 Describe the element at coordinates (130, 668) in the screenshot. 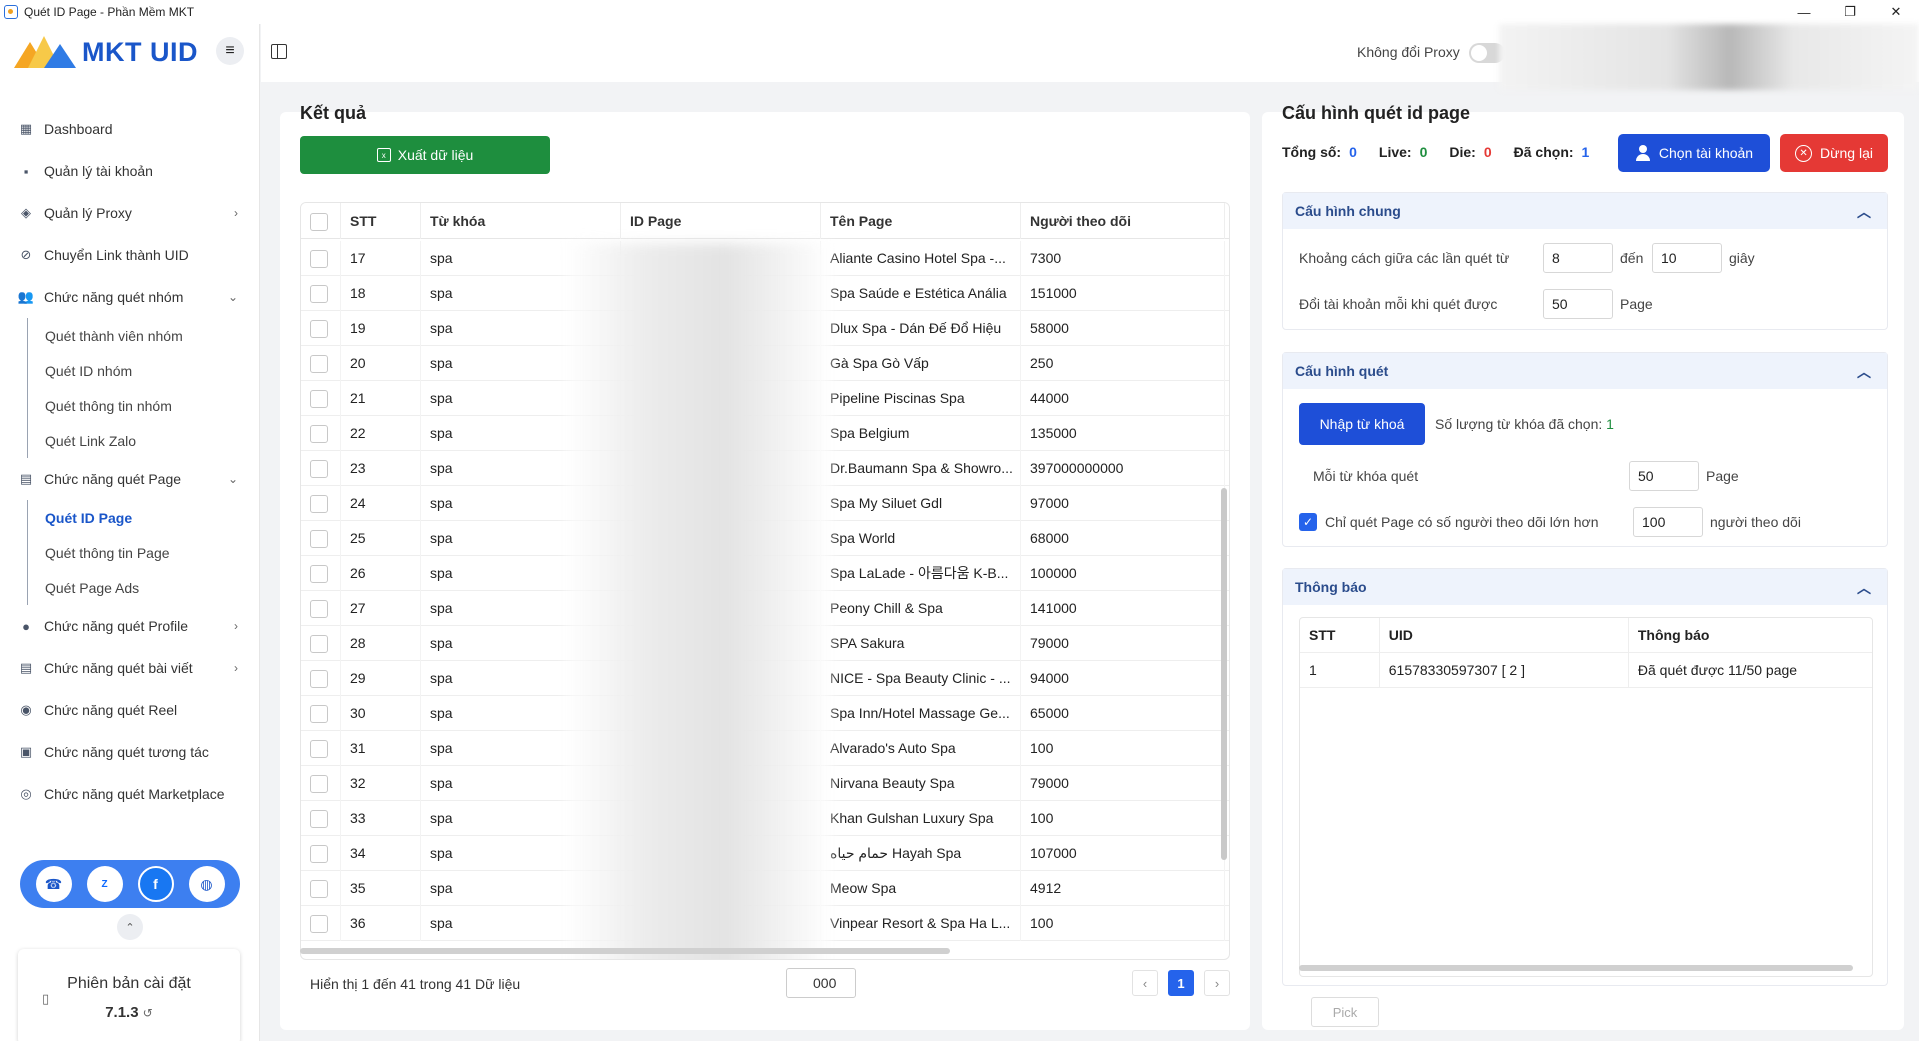

I see `sidebar-item-post-scan: ▤ Chức năng quét bài viết ›` at that location.